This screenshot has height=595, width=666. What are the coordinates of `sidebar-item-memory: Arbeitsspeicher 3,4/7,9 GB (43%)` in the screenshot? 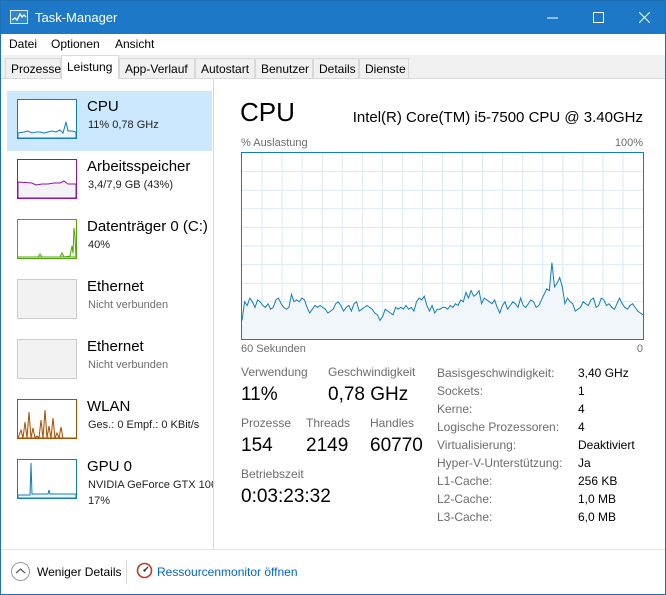 It's located at (109, 181).